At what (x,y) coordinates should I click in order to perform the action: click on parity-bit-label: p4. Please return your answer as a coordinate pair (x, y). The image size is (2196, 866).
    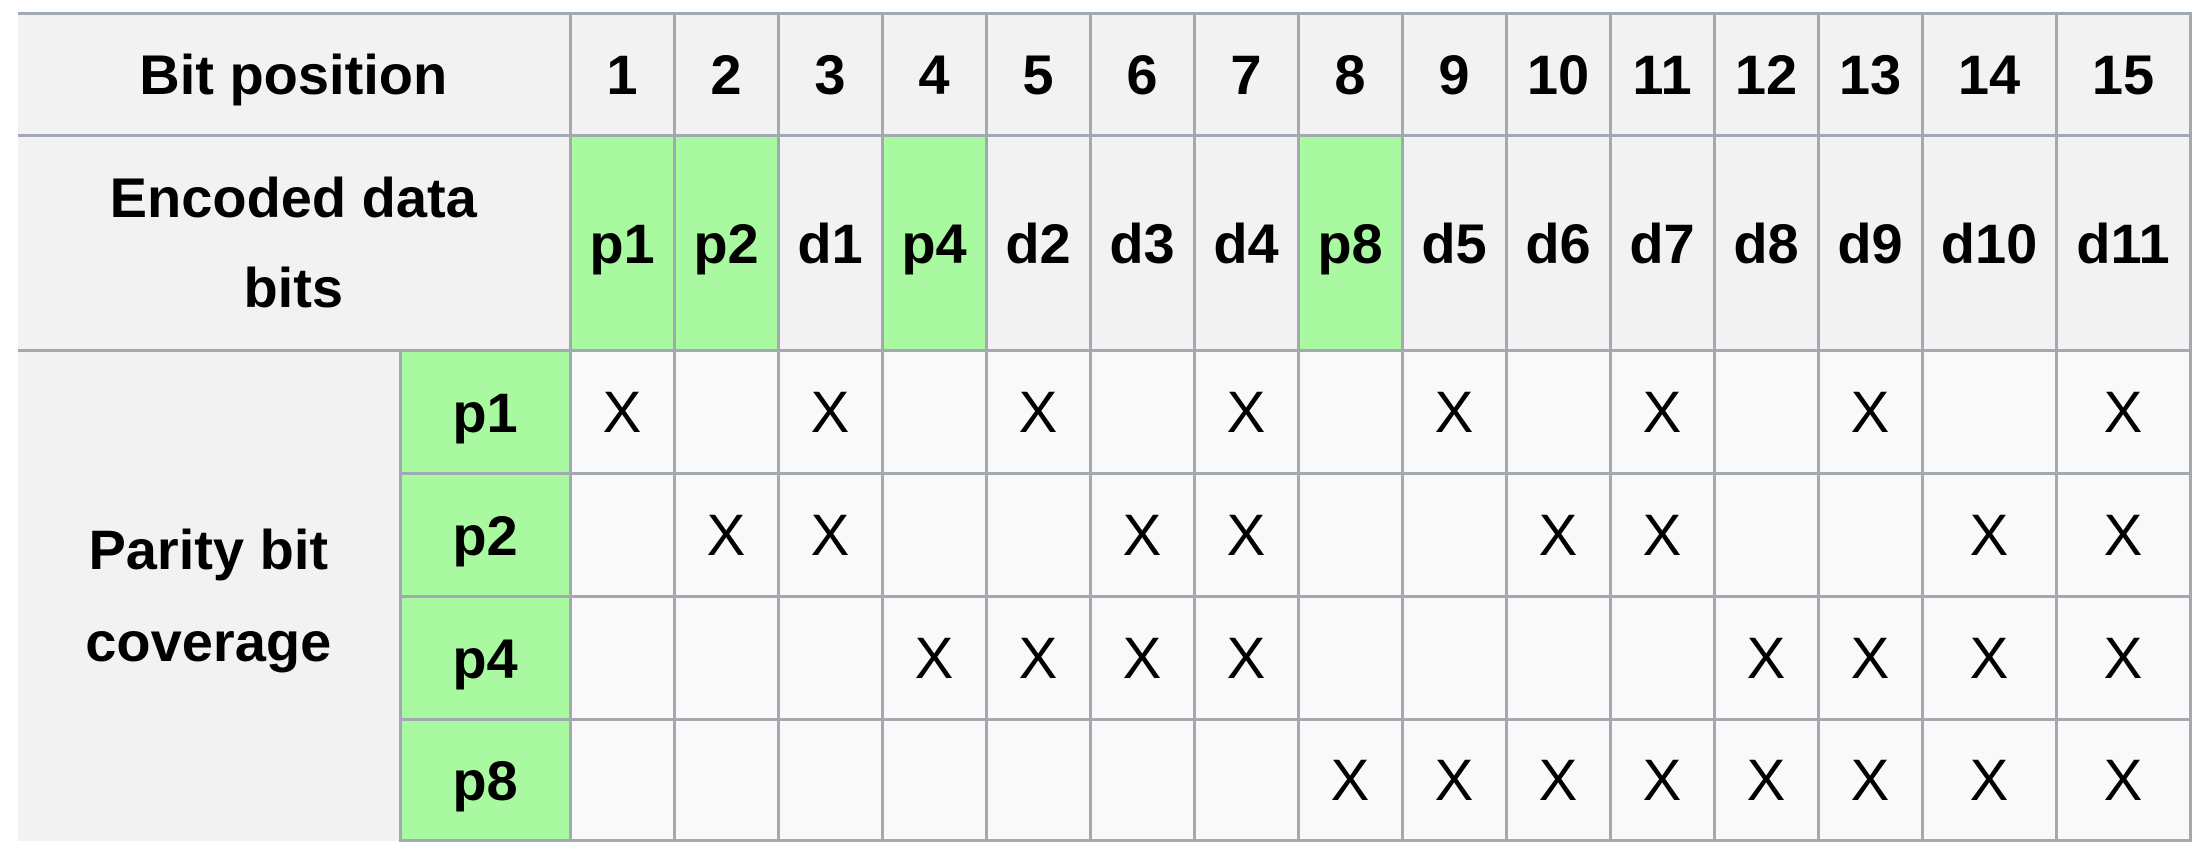
    Looking at the image, I should click on (485, 658).